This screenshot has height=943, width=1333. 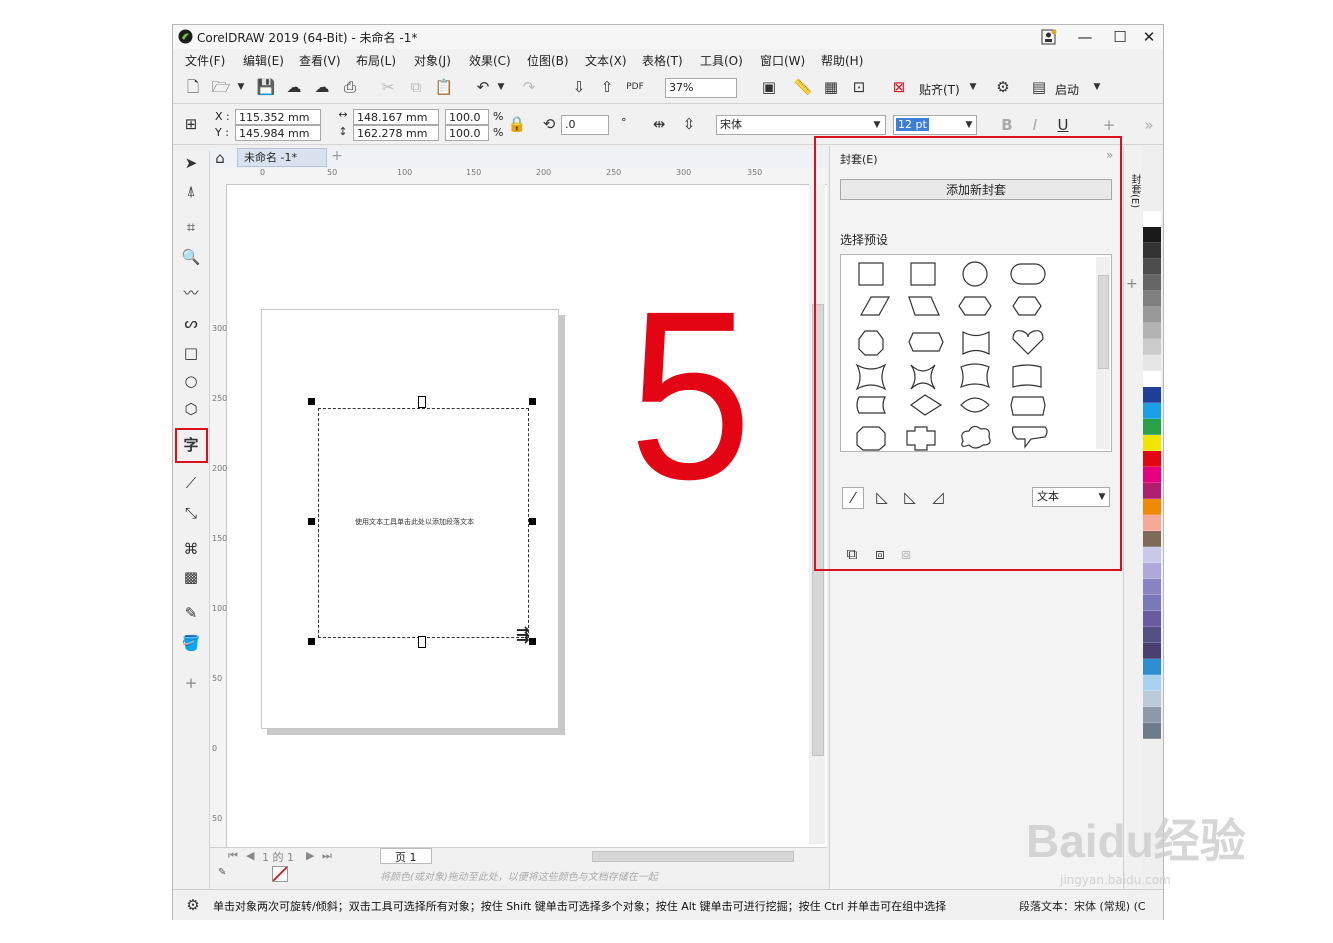 What do you see at coordinates (350, 87) in the screenshot?
I see `print-icon: ⎙` at bounding box center [350, 87].